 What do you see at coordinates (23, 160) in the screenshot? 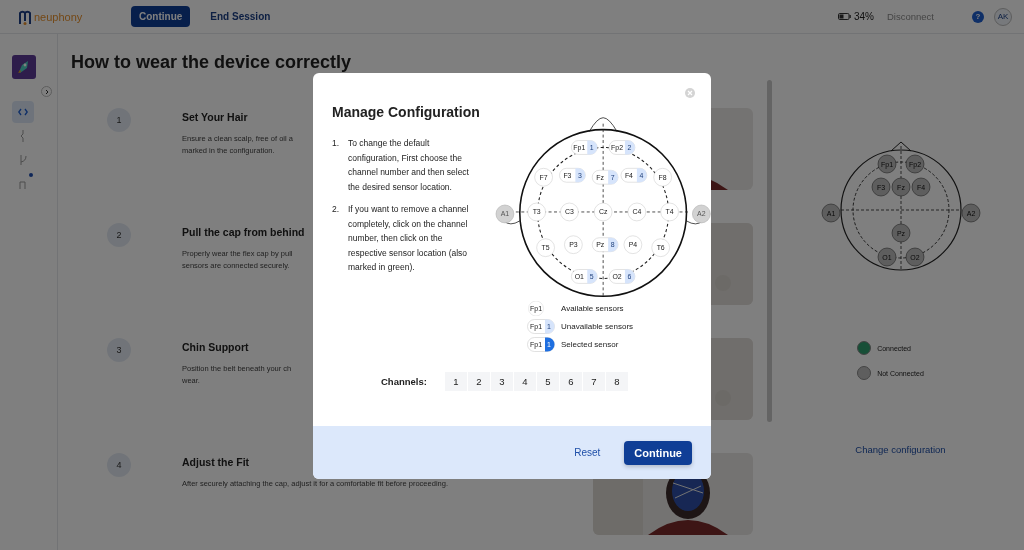
I see `branch-icon` at bounding box center [23, 160].